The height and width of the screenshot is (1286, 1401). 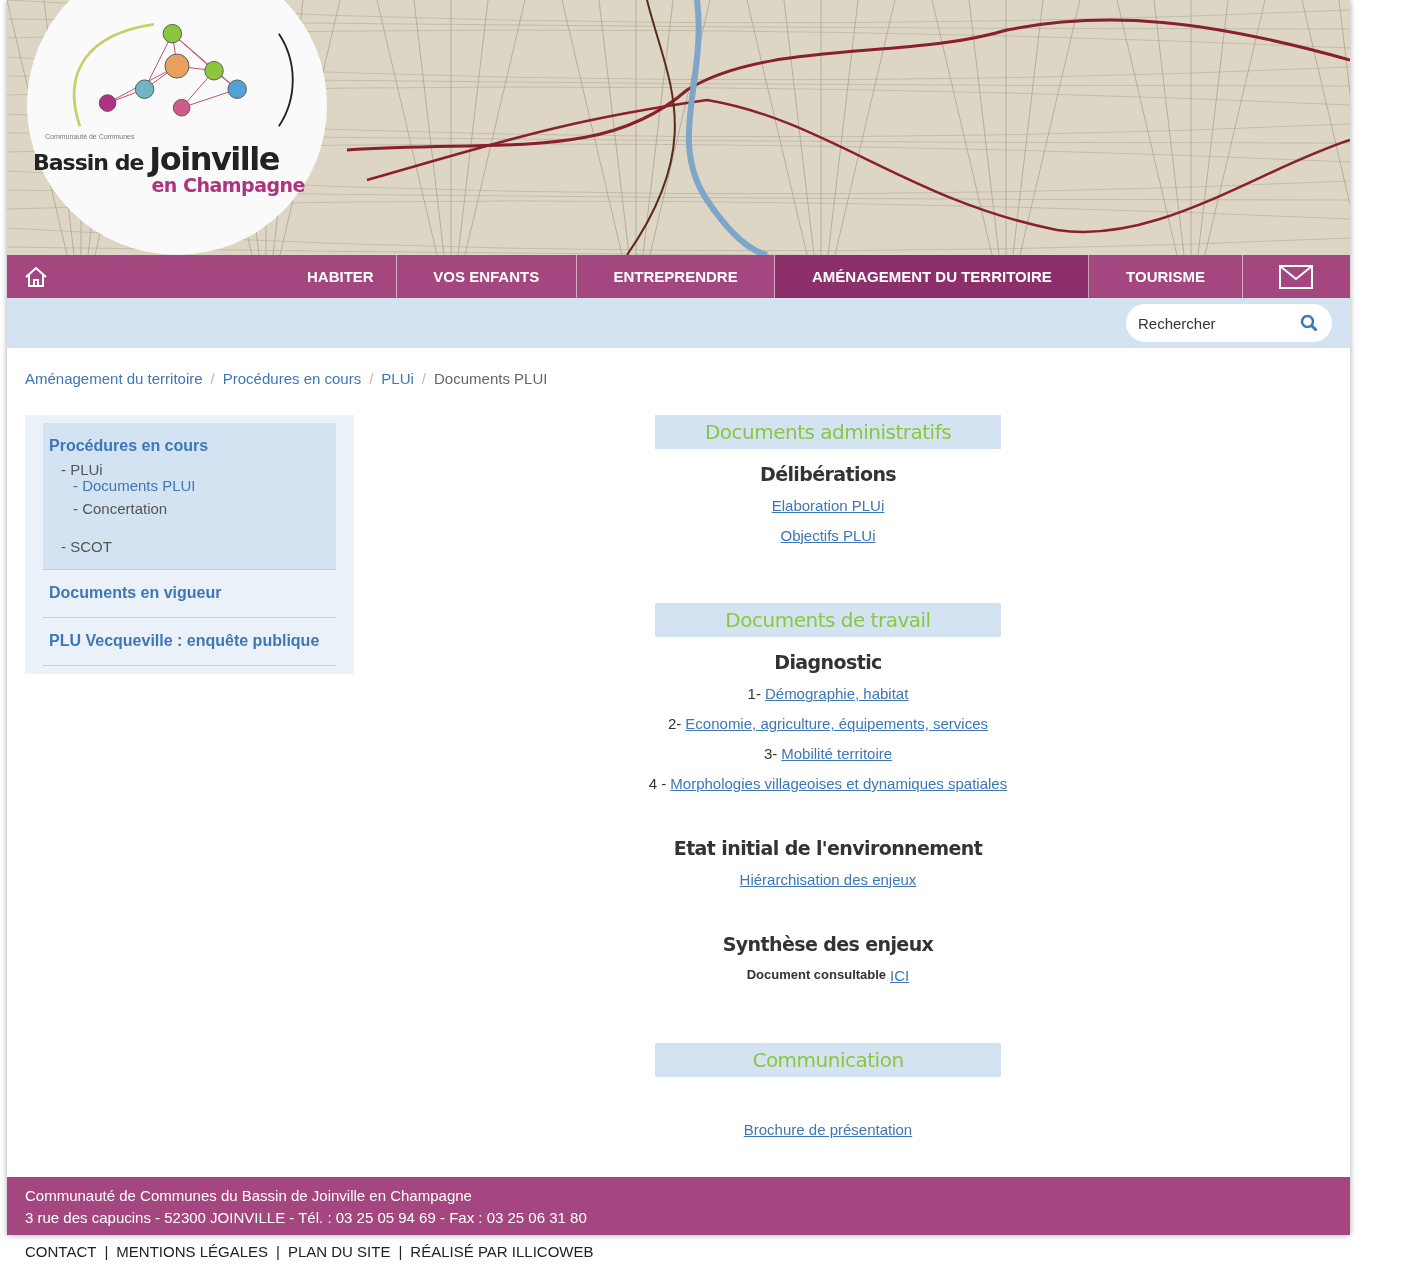 I want to click on search-field: Rechercher, so click(x=1229, y=323).